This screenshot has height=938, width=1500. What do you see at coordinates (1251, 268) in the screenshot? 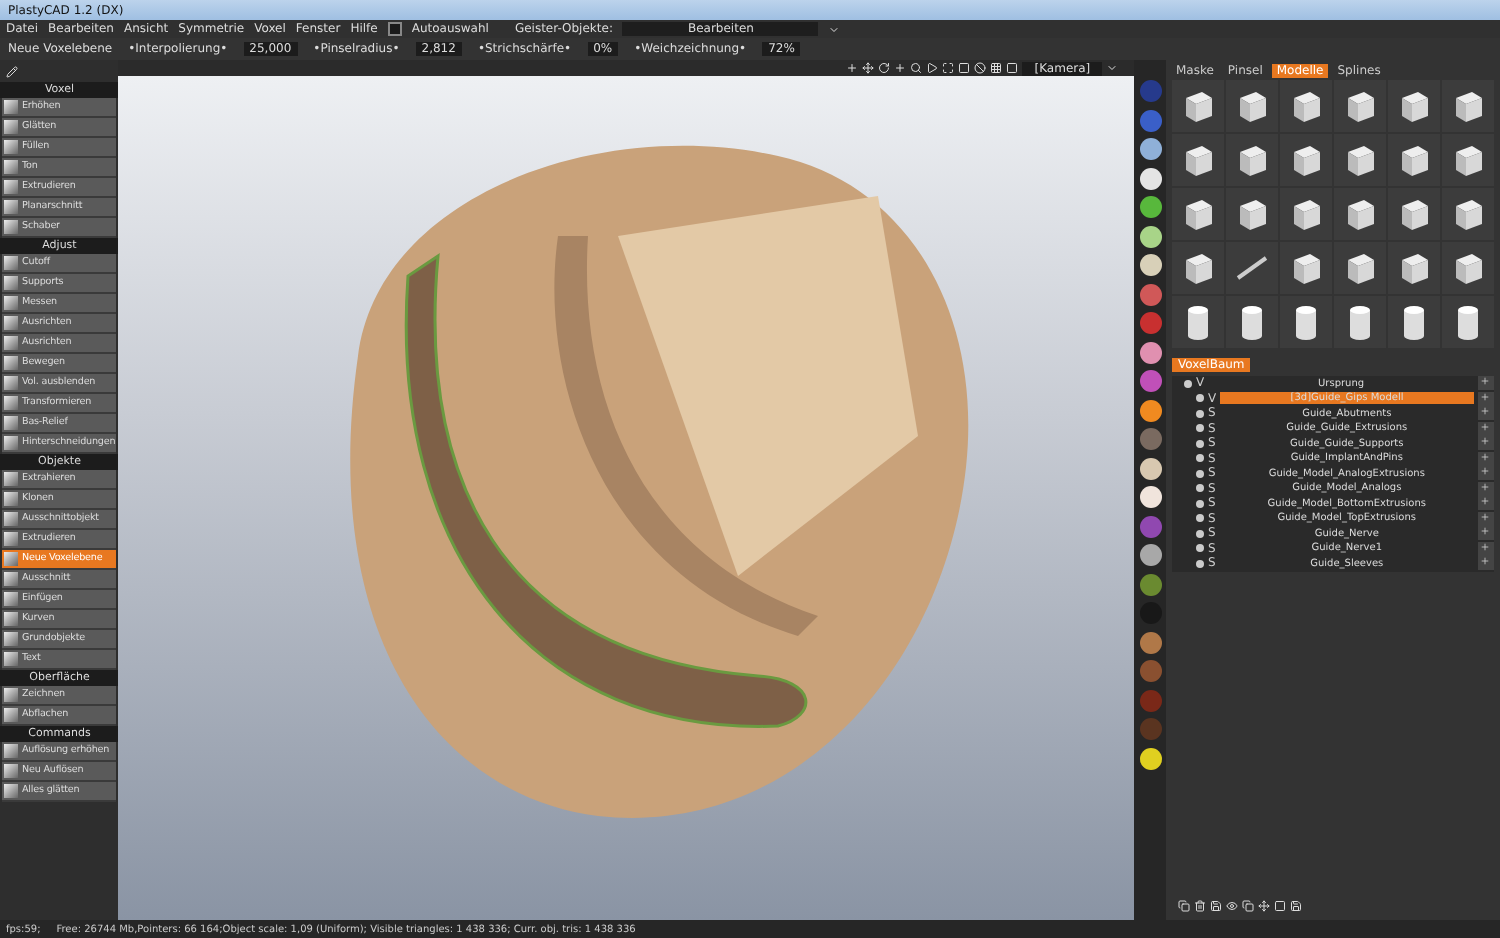
I see `rod-model-thumbnail` at bounding box center [1251, 268].